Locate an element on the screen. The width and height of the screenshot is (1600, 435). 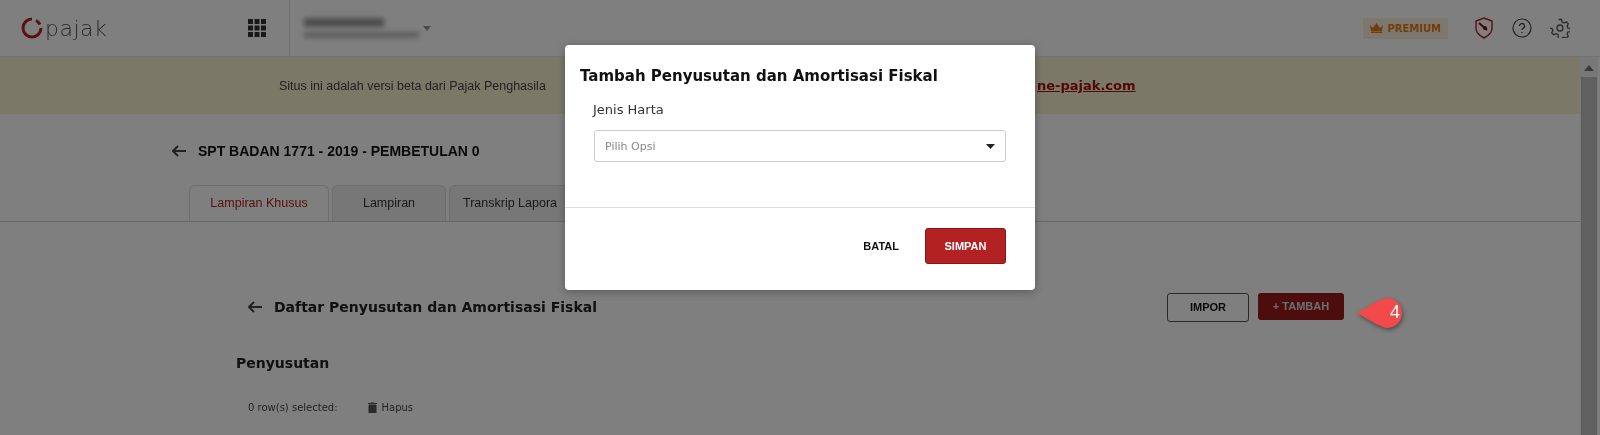
trash-icon is located at coordinates (372, 407).